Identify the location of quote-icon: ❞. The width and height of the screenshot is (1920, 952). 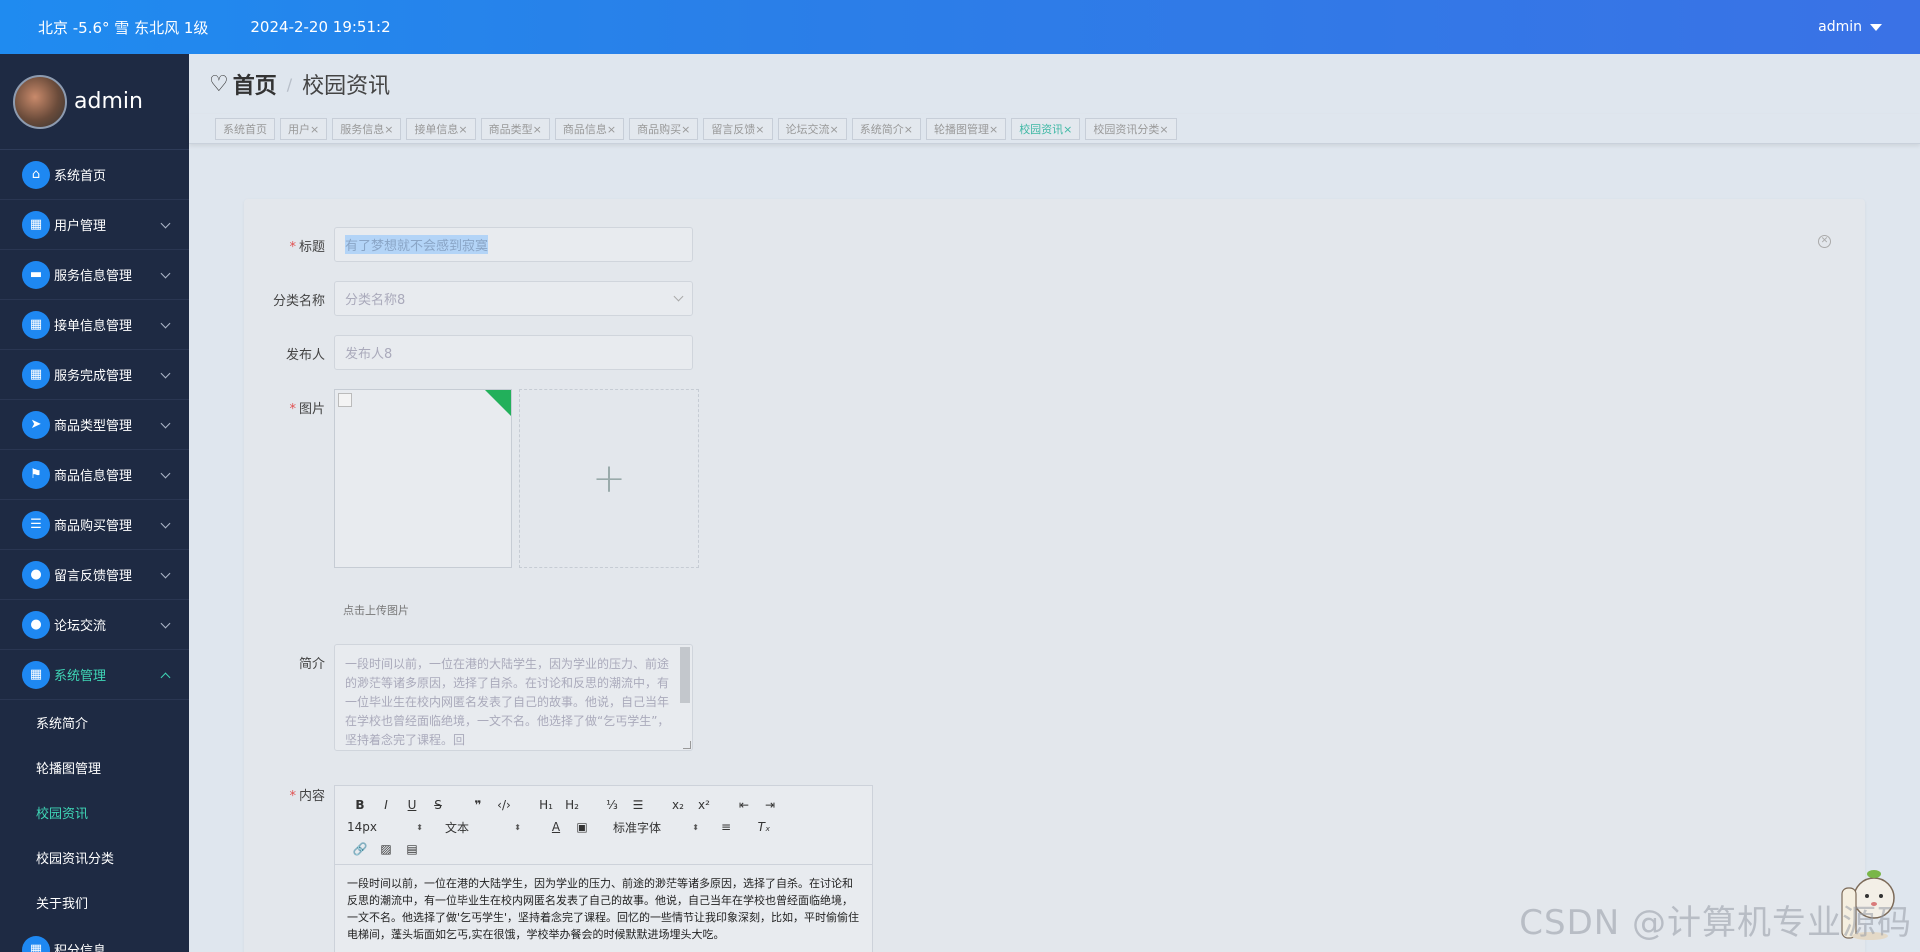
(478, 805).